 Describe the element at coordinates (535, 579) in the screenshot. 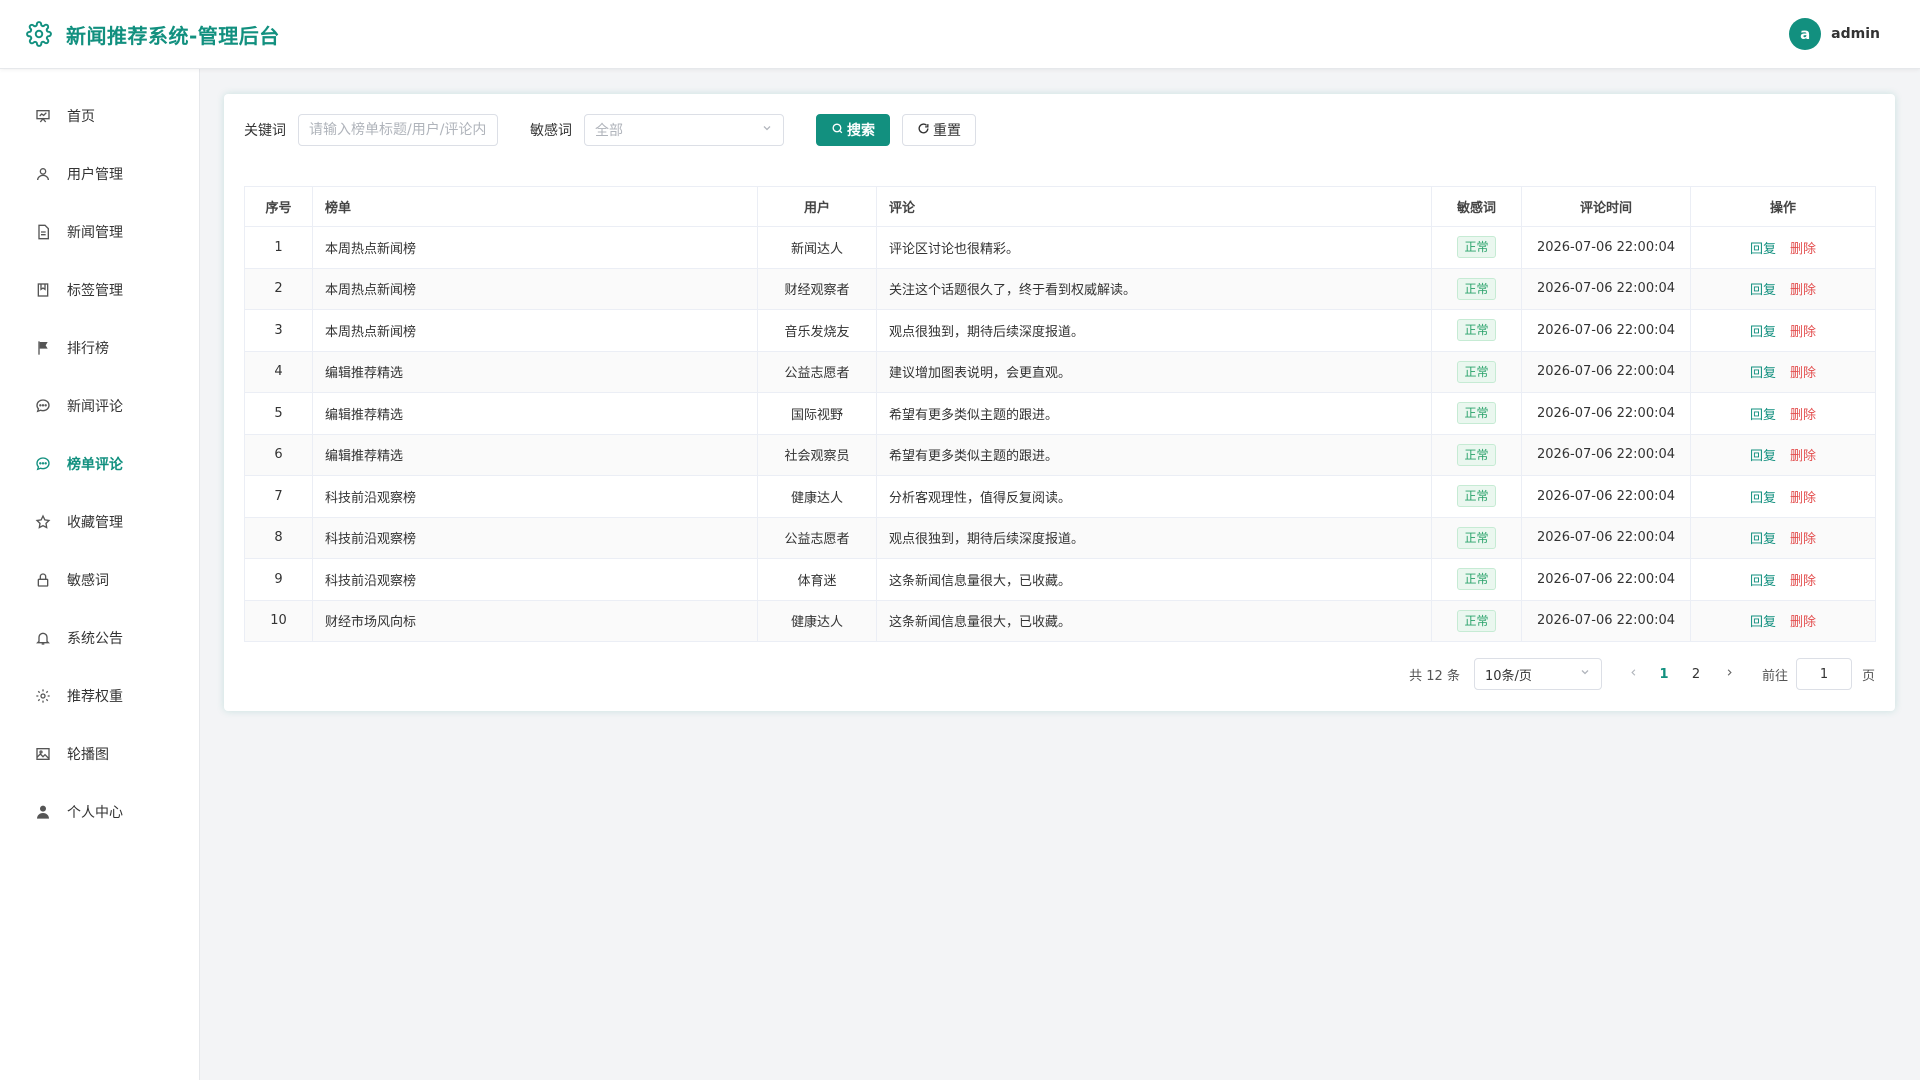

I see `cell-board: 科技前沿观察榜` at that location.